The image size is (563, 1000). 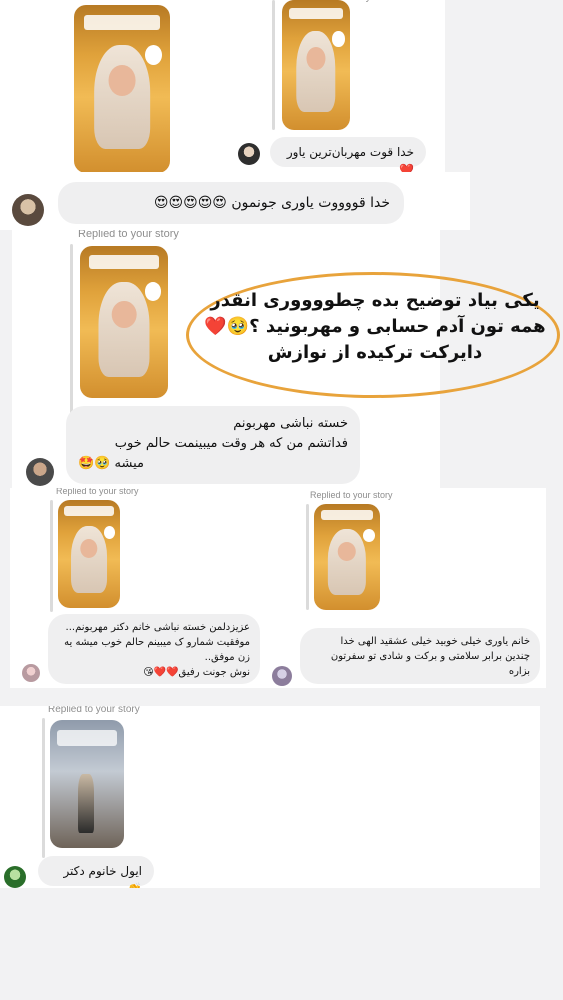 What do you see at coordinates (227, 657) in the screenshot?
I see `message-line: زن موفق..` at bounding box center [227, 657].